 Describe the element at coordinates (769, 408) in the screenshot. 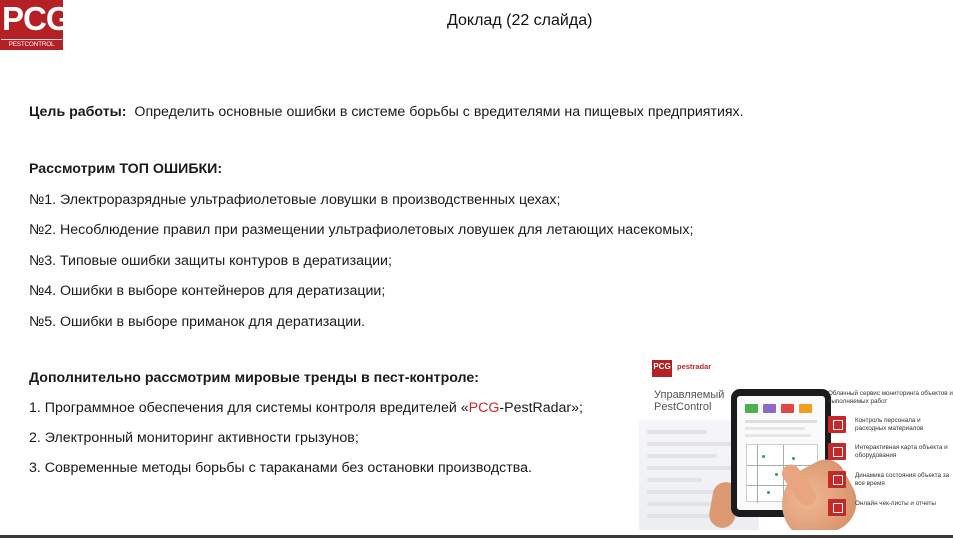

I see `tile-purple` at that location.